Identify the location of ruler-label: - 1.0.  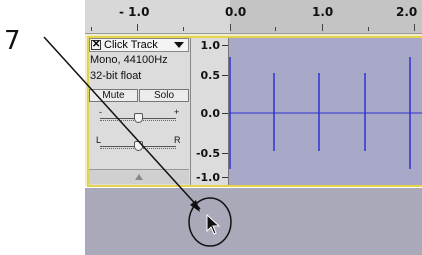
(134, 12).